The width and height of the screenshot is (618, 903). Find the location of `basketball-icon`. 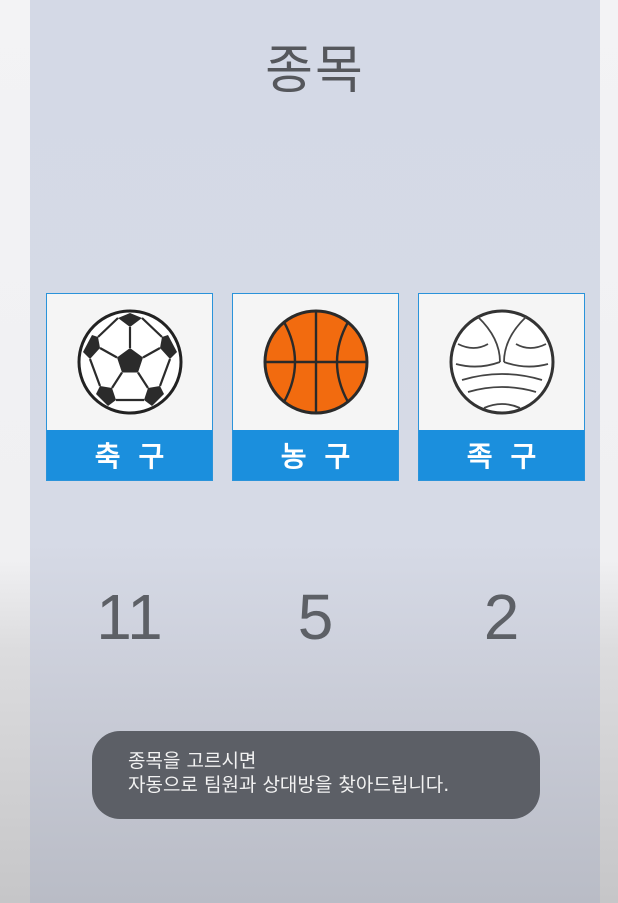

basketball-icon is located at coordinates (315, 362).